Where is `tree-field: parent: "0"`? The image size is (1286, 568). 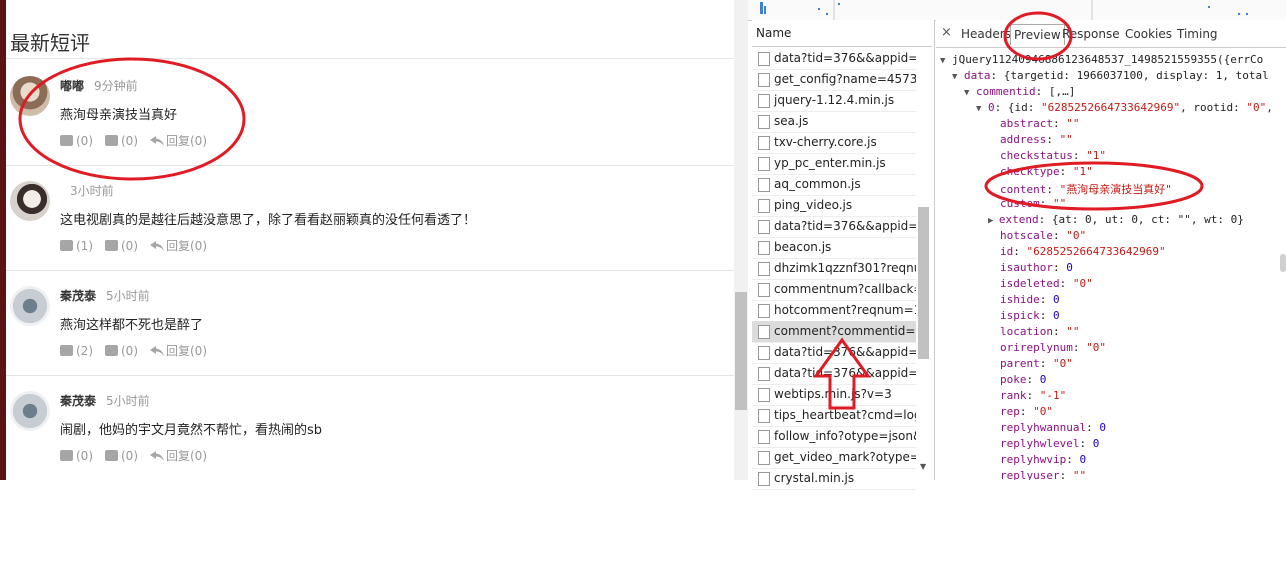 tree-field: parent: "0" is located at coordinates (1036, 363).